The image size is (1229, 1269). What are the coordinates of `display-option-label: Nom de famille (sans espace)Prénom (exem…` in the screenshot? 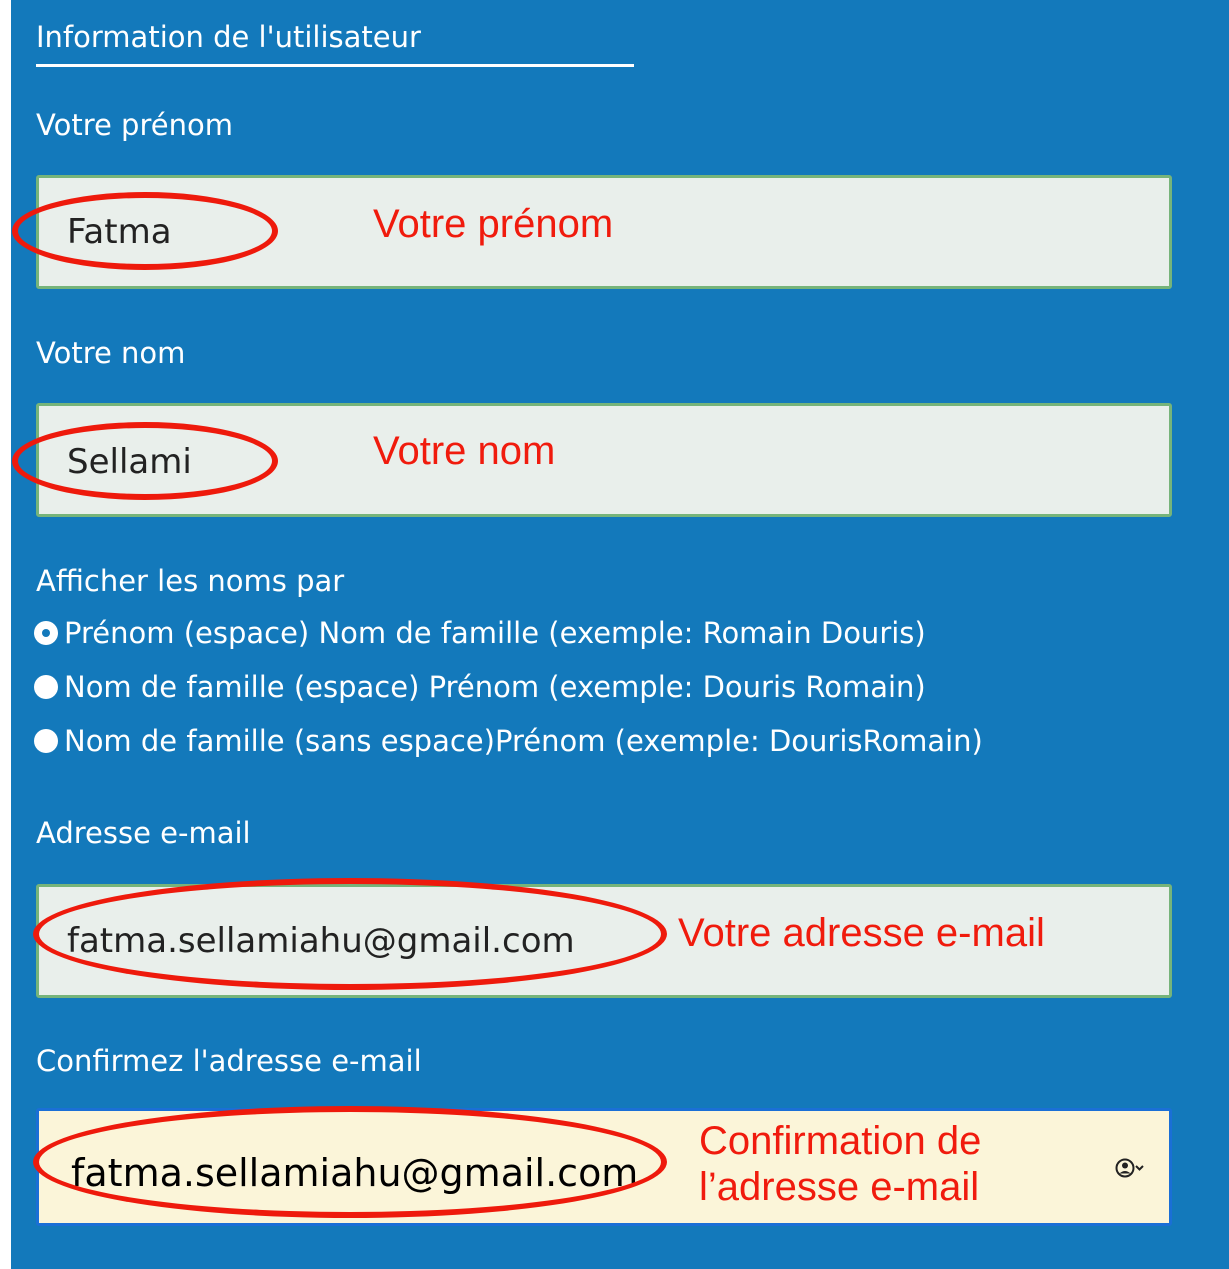 It's located at (523, 741).